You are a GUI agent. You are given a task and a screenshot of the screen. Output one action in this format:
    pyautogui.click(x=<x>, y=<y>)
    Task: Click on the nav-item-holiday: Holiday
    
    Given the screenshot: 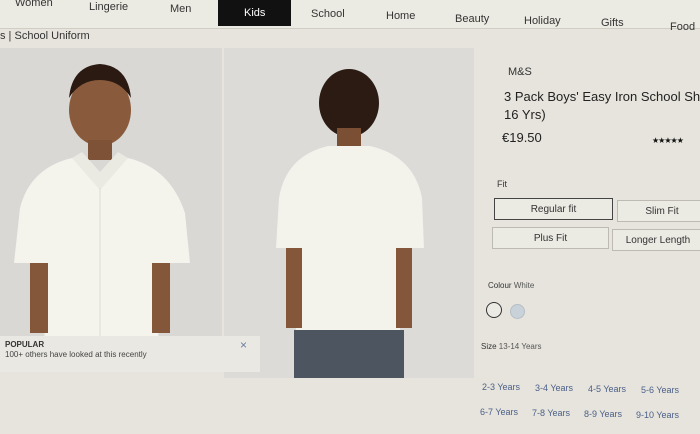 What is the action you would take?
    pyautogui.click(x=542, y=21)
    